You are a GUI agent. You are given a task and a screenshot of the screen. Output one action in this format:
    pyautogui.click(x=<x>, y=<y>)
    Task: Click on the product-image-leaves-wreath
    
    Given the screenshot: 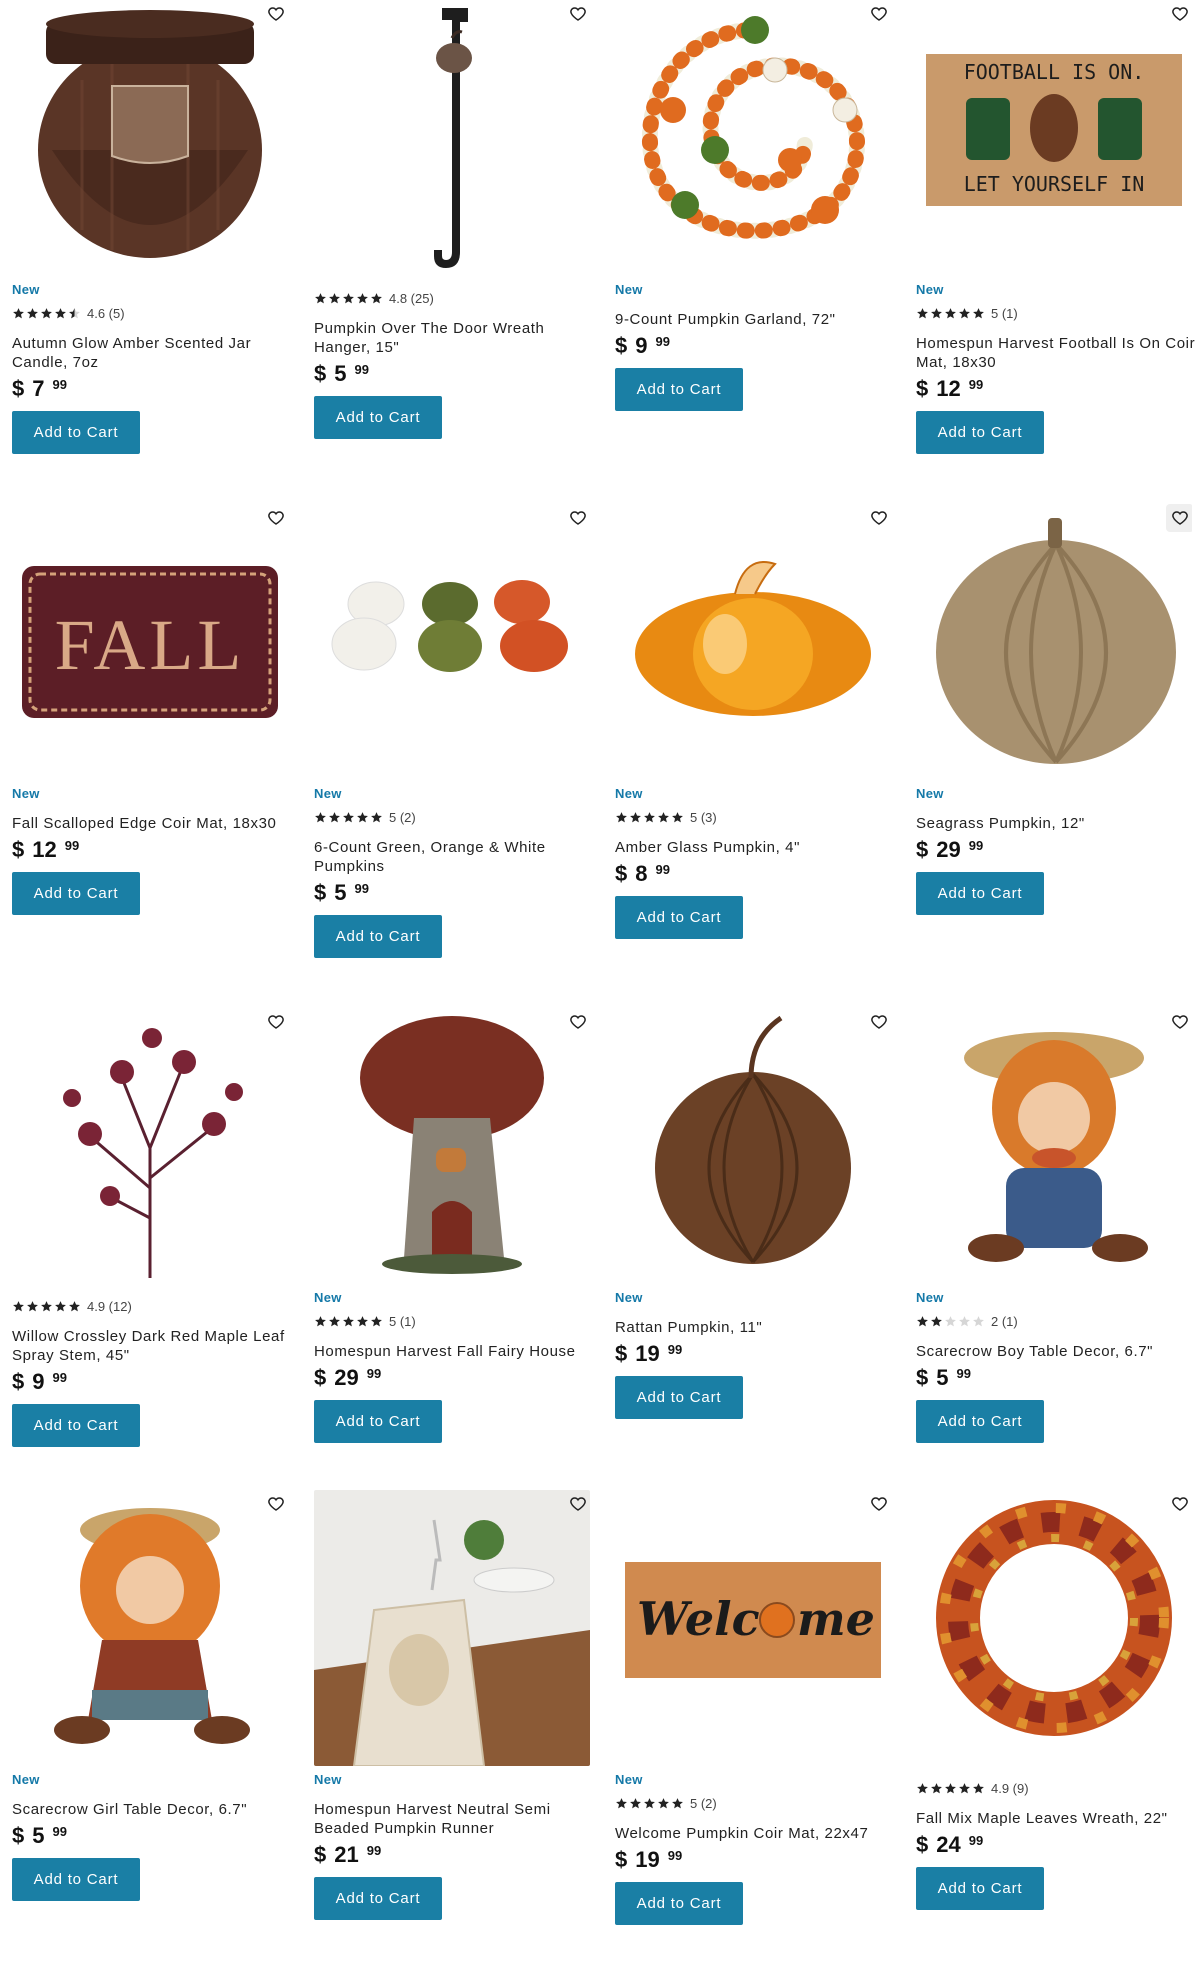 What is the action you would take?
    pyautogui.click(x=1054, y=1628)
    